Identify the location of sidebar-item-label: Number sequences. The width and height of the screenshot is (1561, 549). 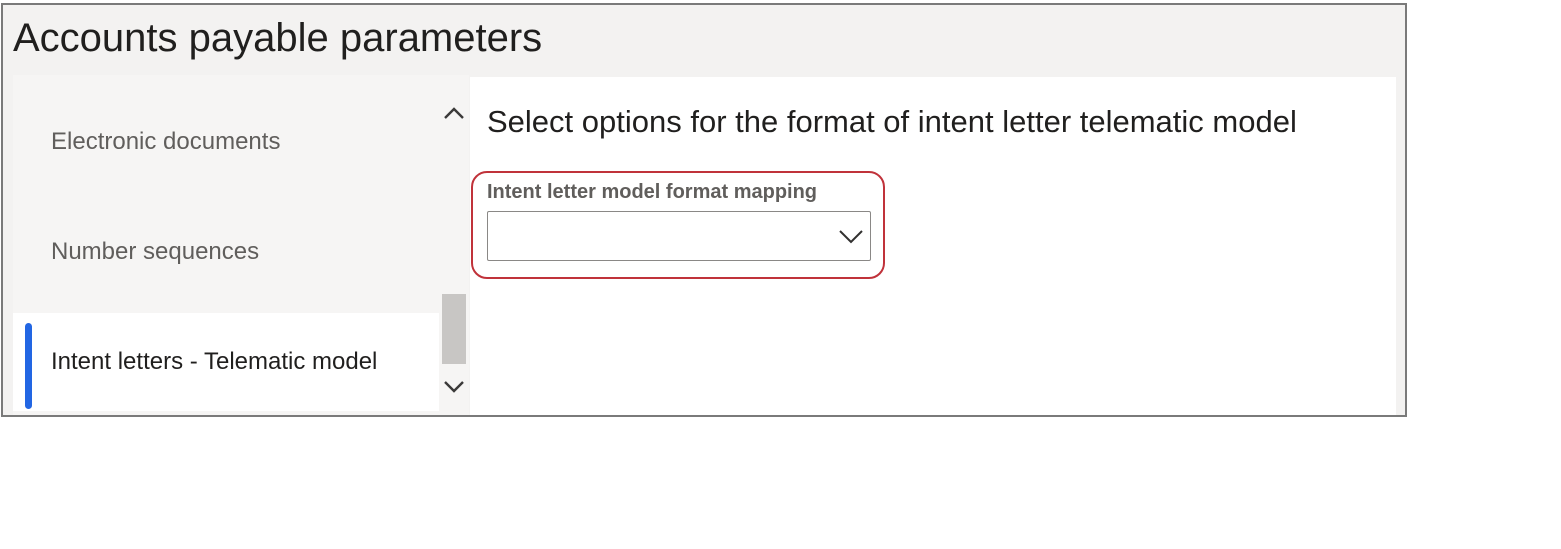
(155, 251).